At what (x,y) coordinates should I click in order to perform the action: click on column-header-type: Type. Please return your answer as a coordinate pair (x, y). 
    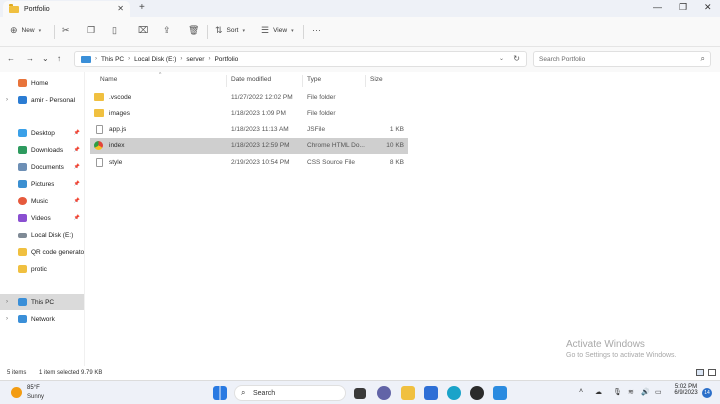
    Looking at the image, I should click on (314, 79).